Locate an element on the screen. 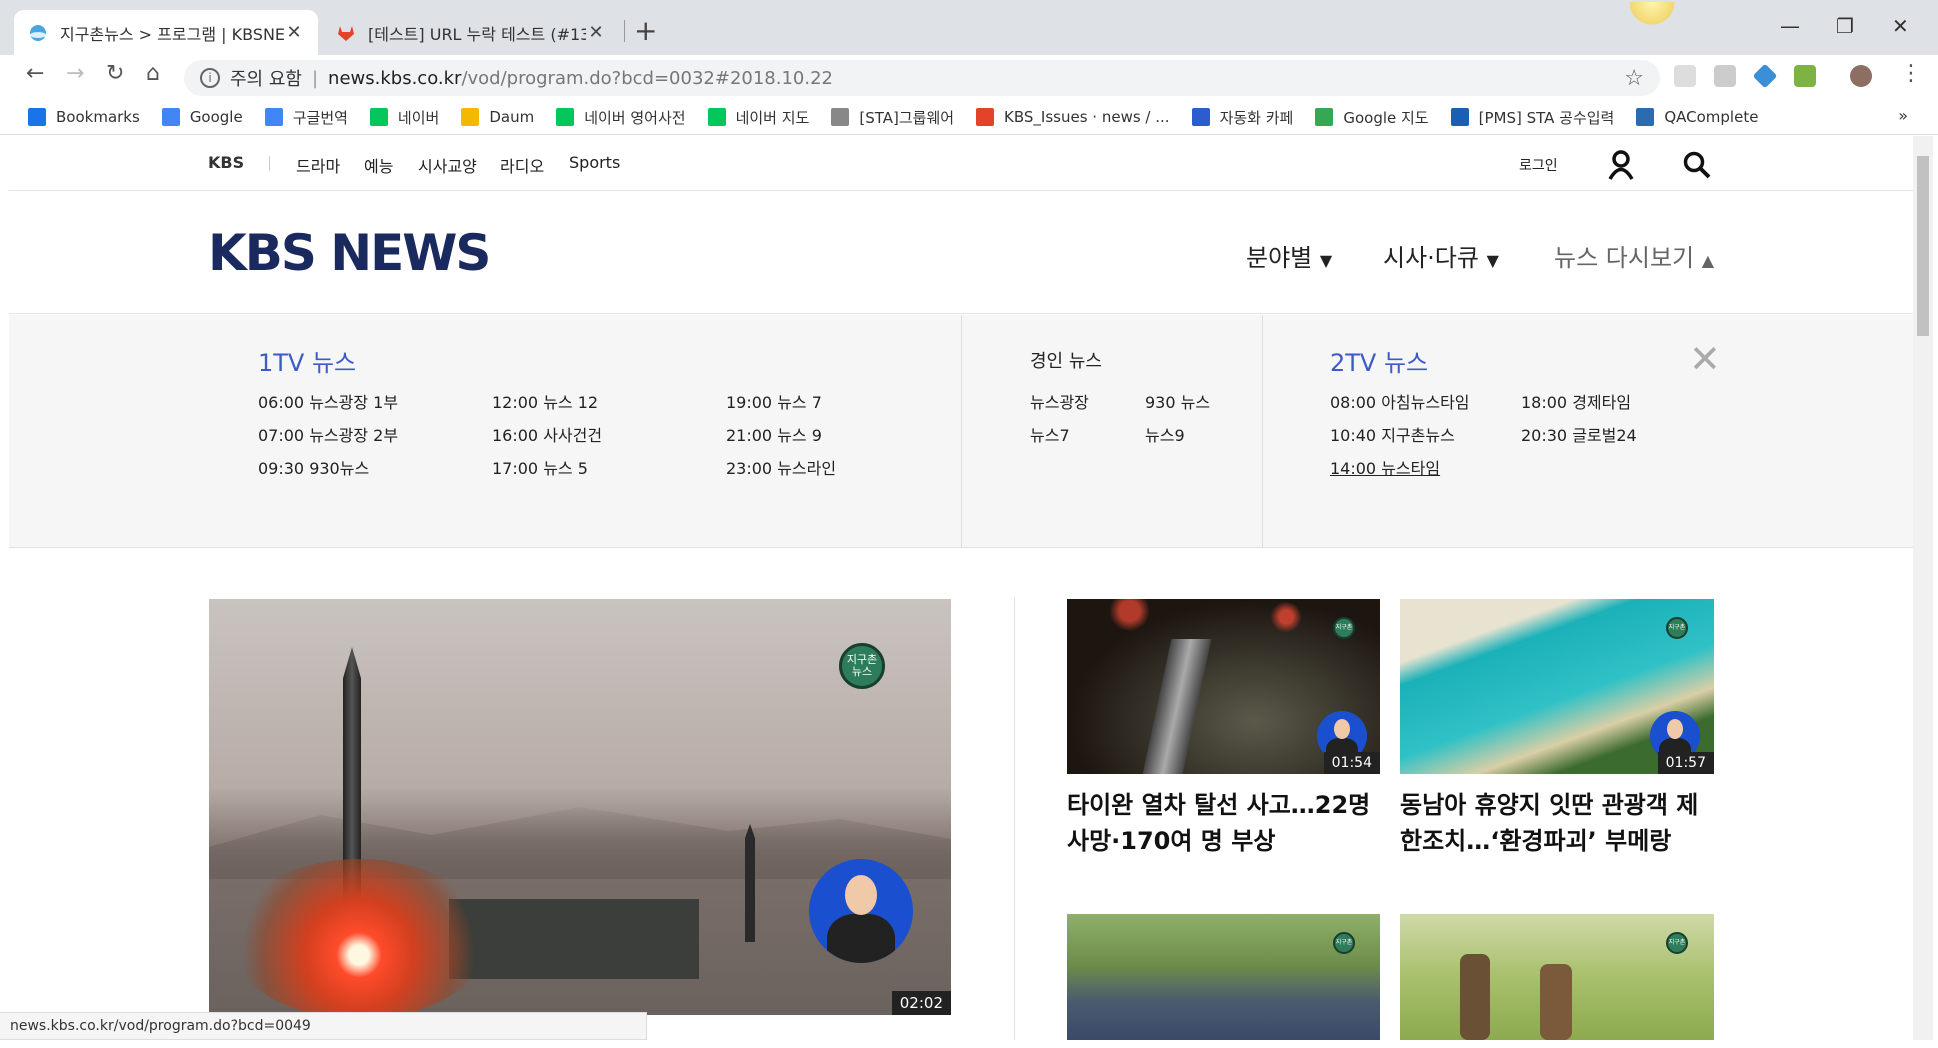  bookmark-label: QAComplete is located at coordinates (1711, 117).